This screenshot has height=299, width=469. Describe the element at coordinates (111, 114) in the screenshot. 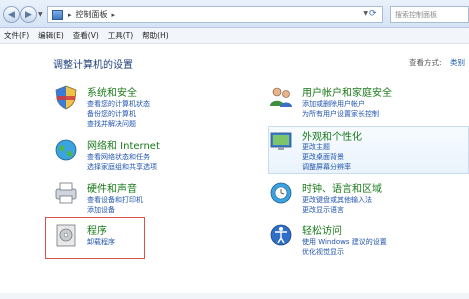

I see `link-backup: 备份您的计算机` at that location.